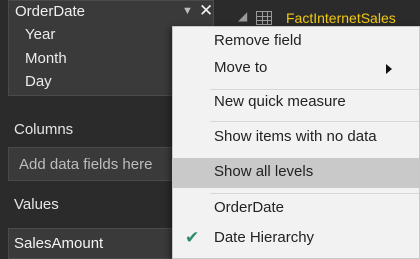  What do you see at coordinates (341, 18) in the screenshot?
I see `table-name: FactInternetSales` at bounding box center [341, 18].